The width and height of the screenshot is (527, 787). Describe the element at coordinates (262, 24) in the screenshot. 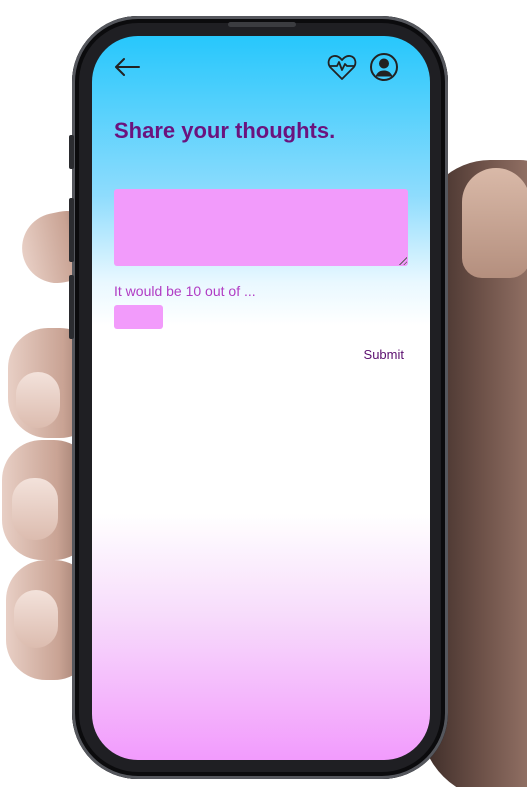

I see `phone-speaker` at that location.